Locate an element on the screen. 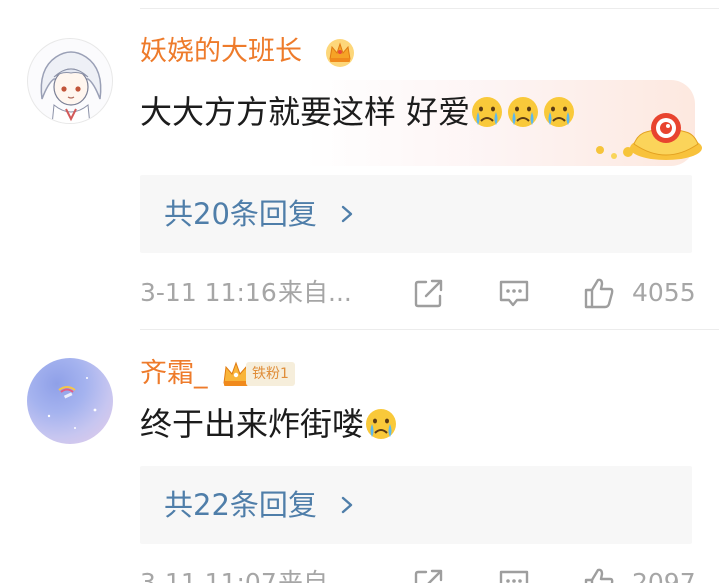 The image size is (719, 583). comment-date: 3-11 11:16 is located at coordinates (208, 292).